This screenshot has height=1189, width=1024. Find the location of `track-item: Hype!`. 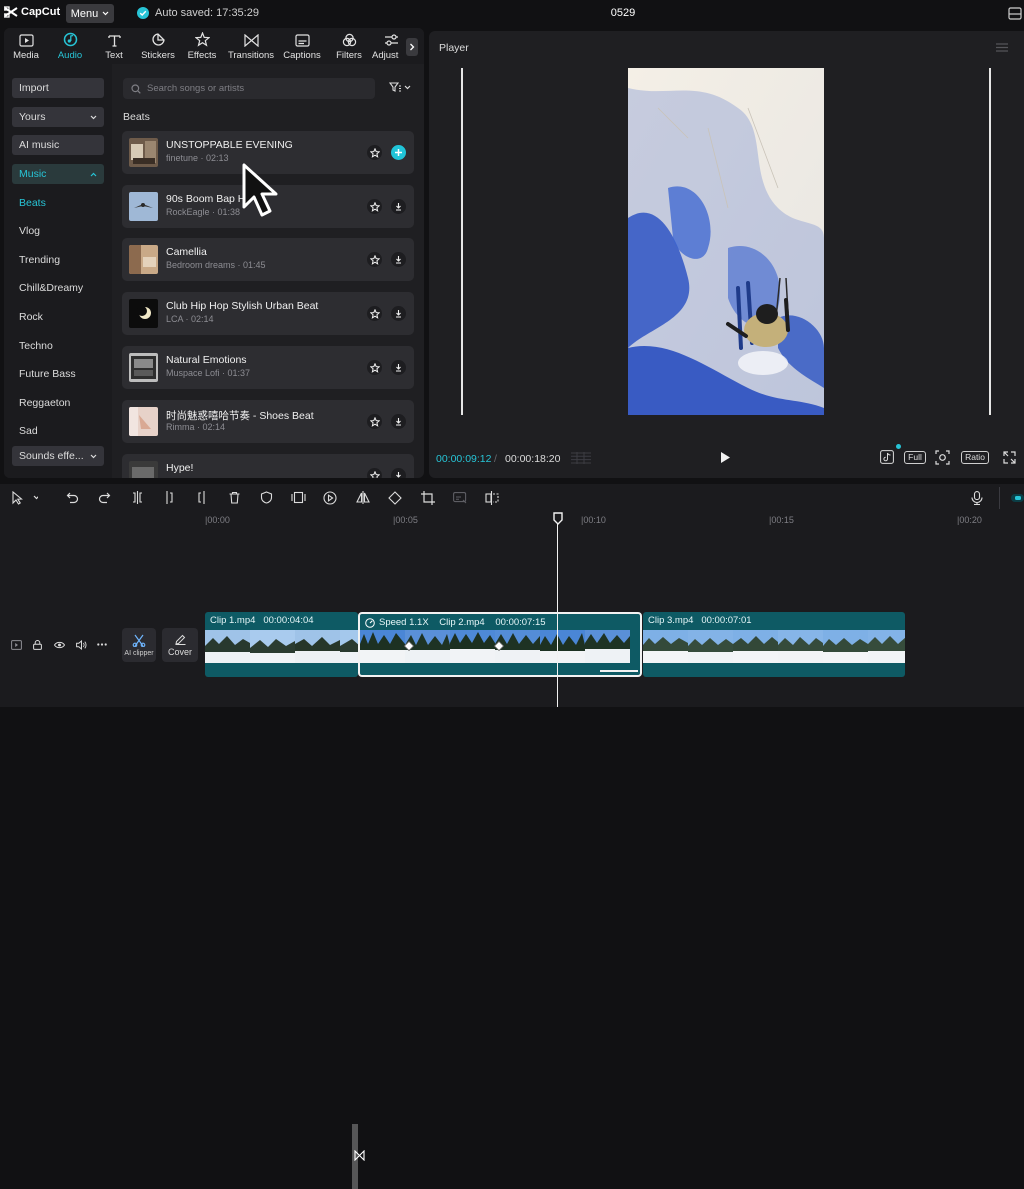

track-item: Hype! is located at coordinates (268, 466).